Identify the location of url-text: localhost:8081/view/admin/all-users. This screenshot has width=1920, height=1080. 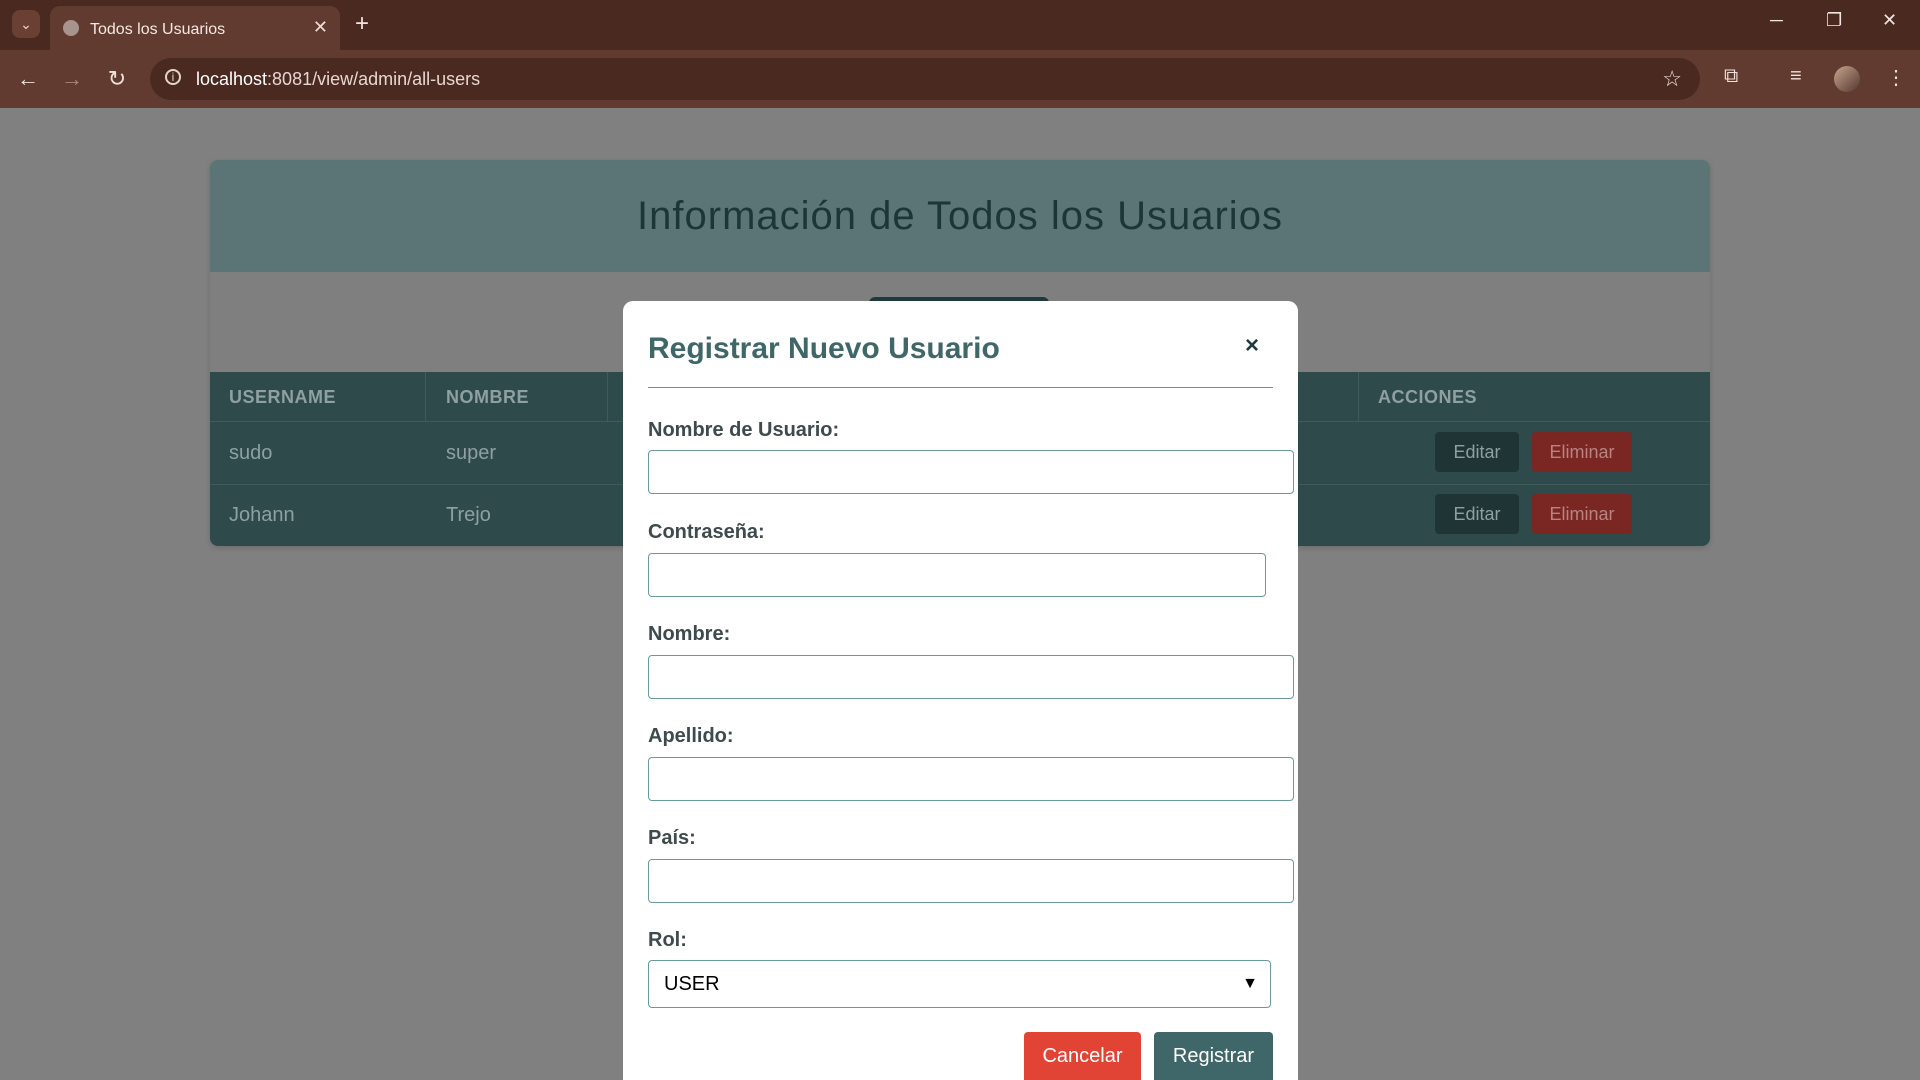
(338, 79).